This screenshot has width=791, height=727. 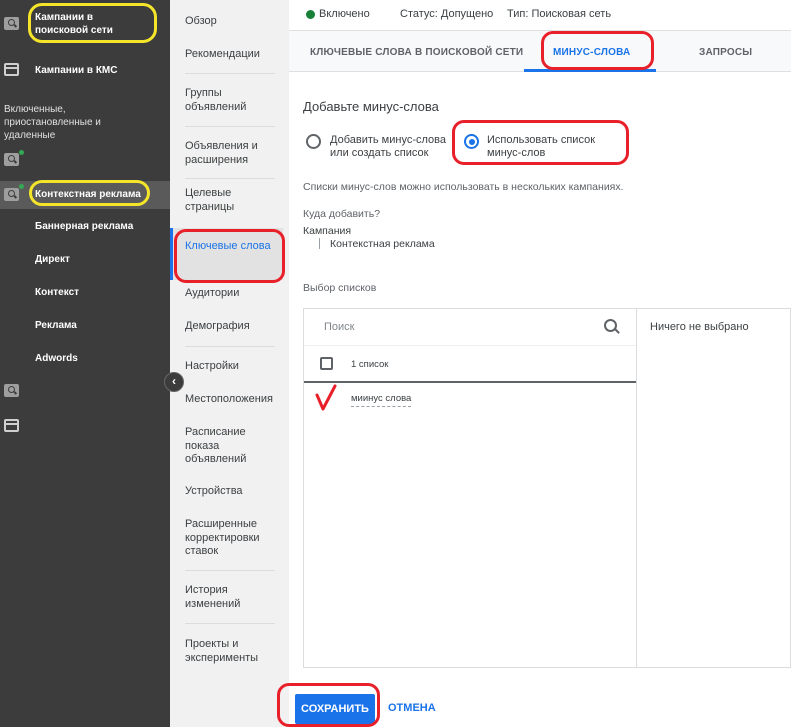 What do you see at coordinates (725, 52) in the screenshot?
I see `tab-search-terms: ЗАПРОСЫ` at bounding box center [725, 52].